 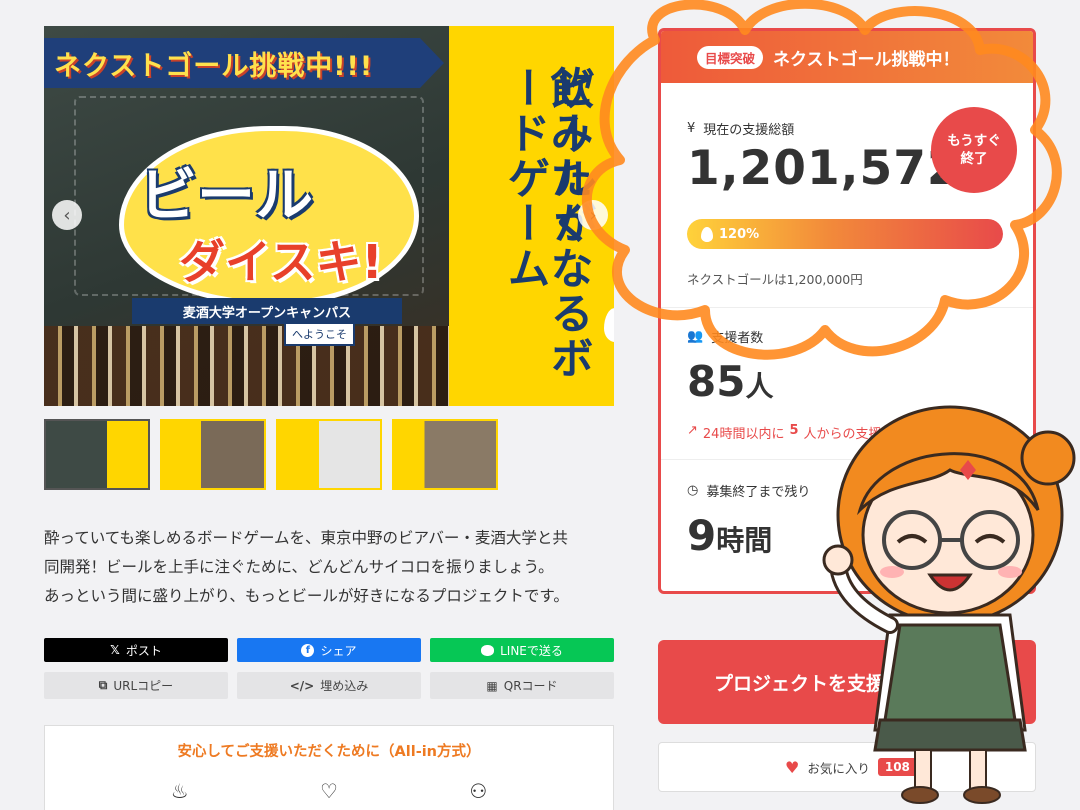 What do you see at coordinates (338, 650) in the screenshot?
I see `facebook-share-label: シェア` at bounding box center [338, 650].